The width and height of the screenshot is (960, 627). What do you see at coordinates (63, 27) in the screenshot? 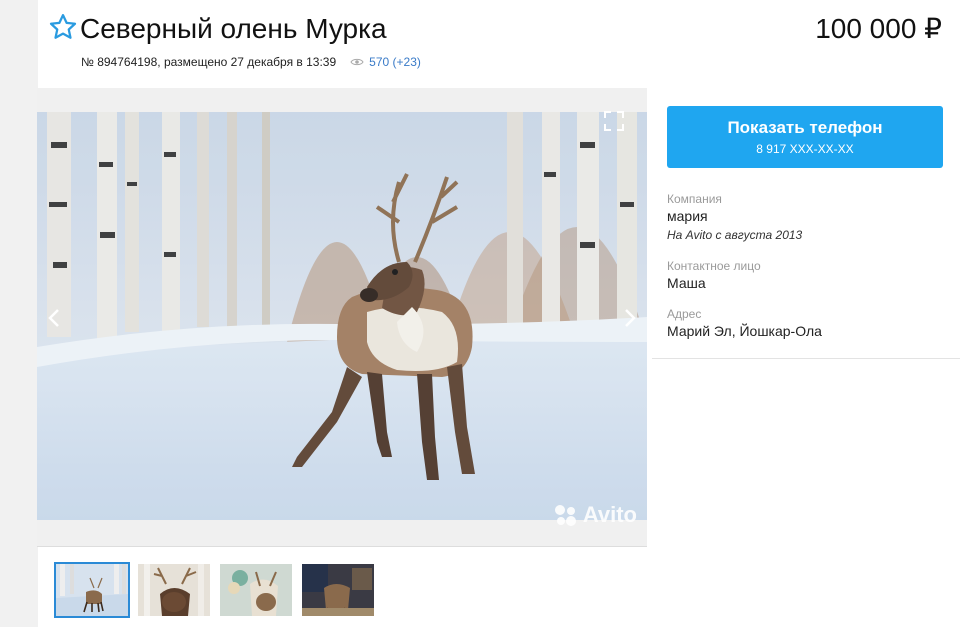
I see `star-icon` at bounding box center [63, 27].